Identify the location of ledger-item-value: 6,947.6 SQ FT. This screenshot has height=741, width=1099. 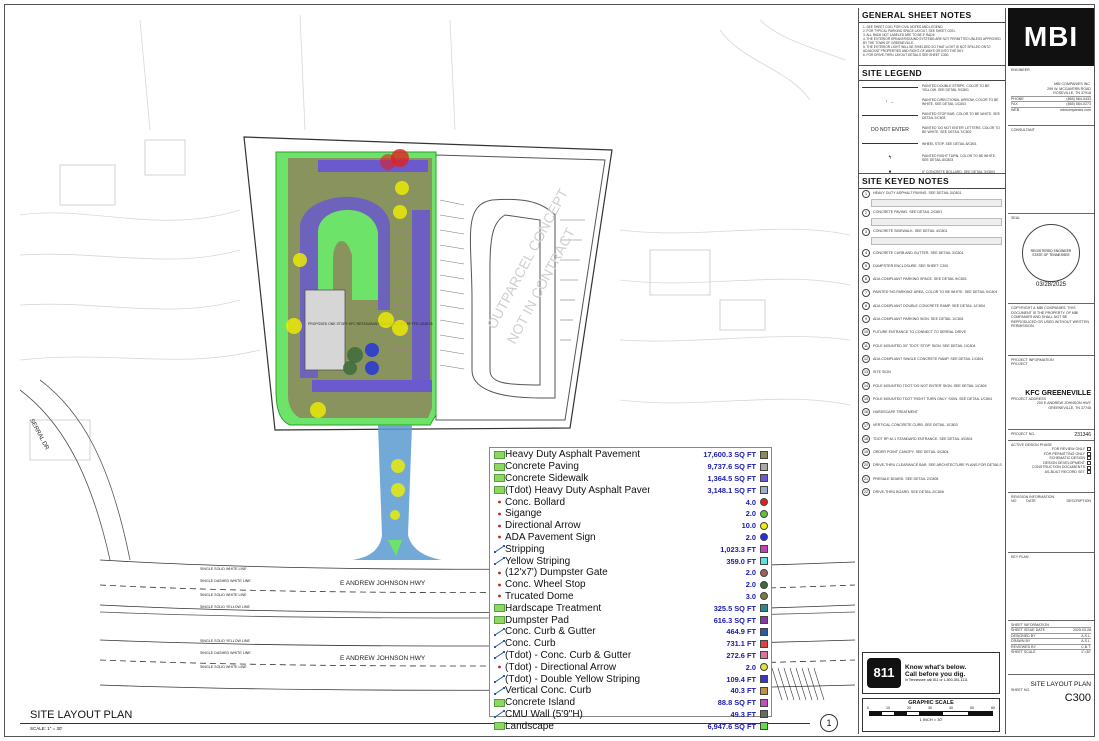
(731, 726).